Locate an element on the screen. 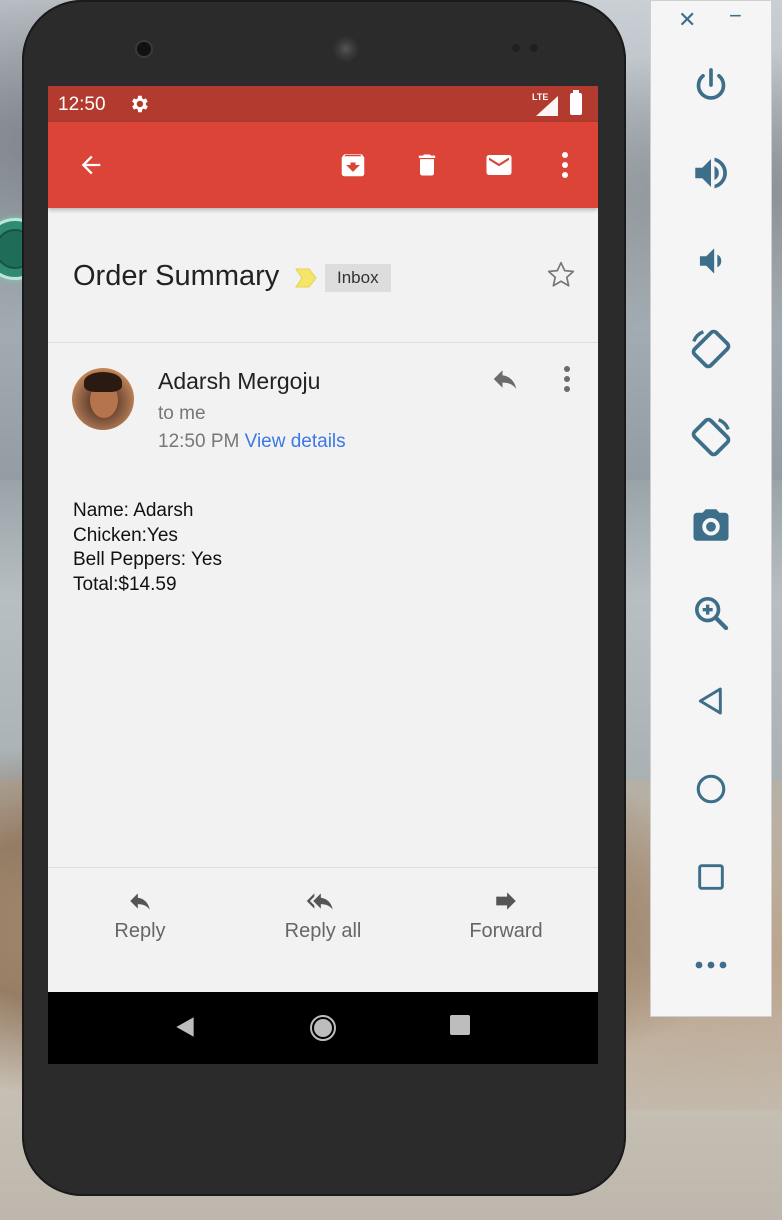 The width and height of the screenshot is (782, 1220). email-time: 12:50 PM is located at coordinates (199, 441).